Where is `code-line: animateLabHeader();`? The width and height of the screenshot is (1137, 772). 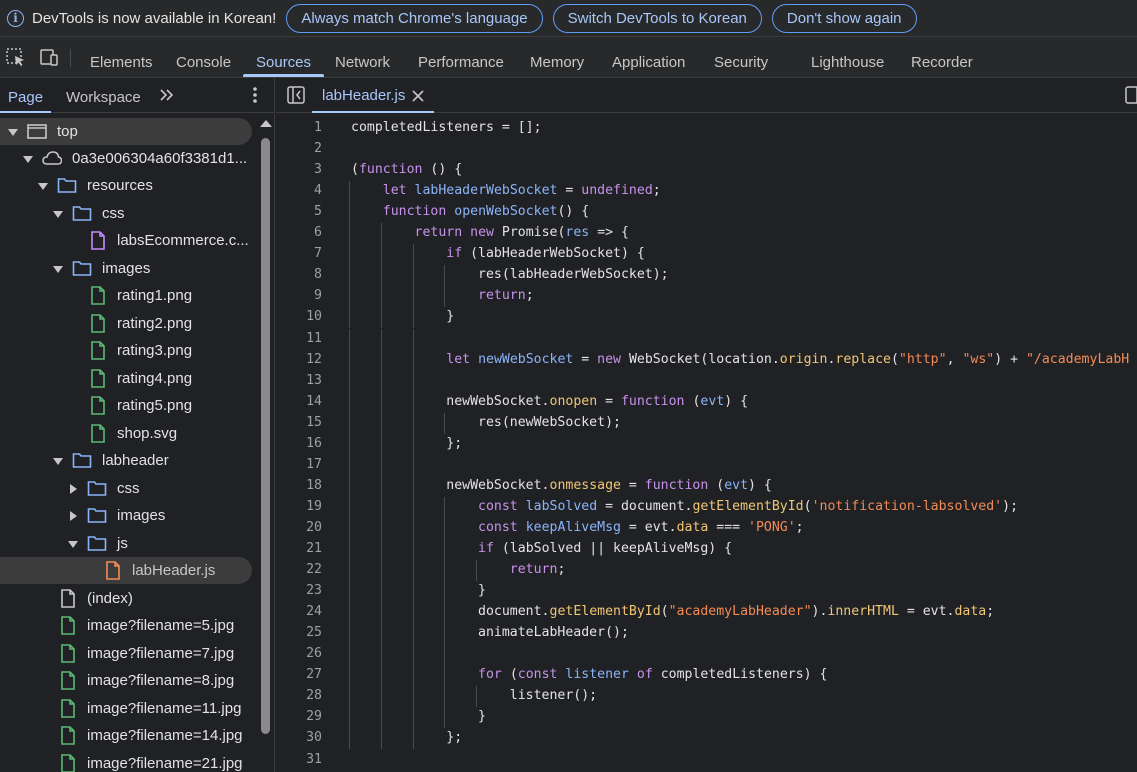 code-line: animateLabHeader(); is located at coordinates (490, 632).